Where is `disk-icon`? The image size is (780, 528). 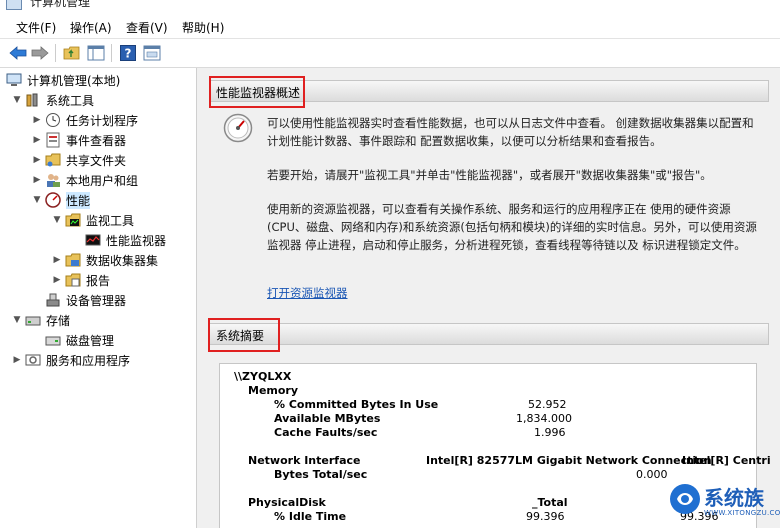
disk-icon is located at coordinates (53, 340).